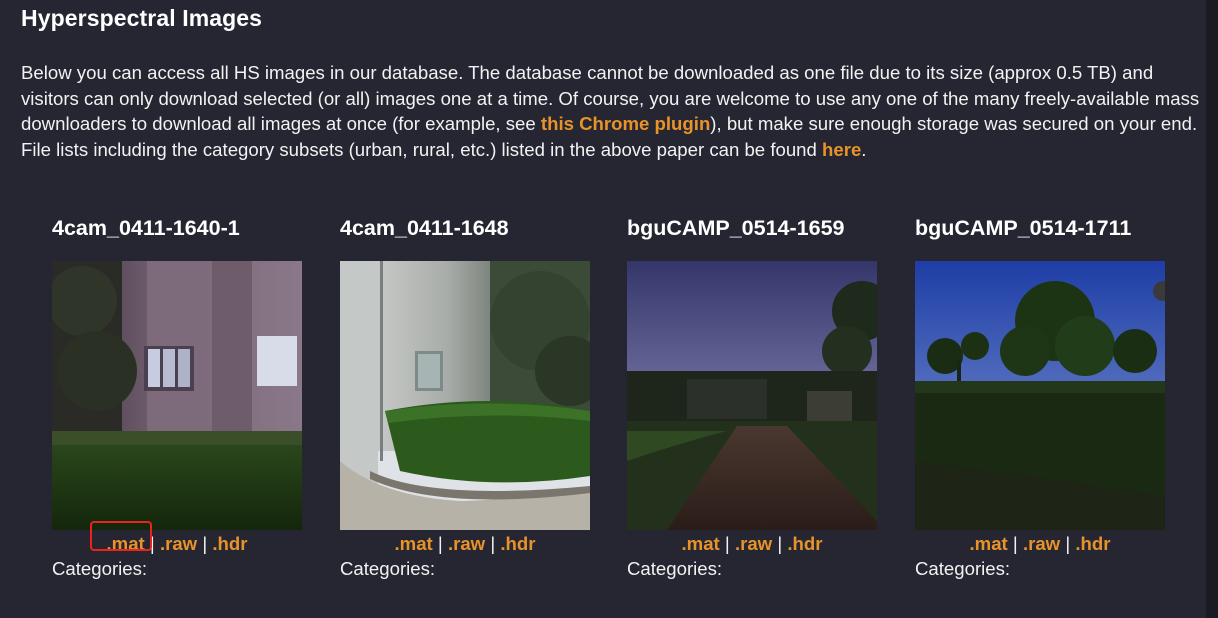 This screenshot has width=1218, height=618. What do you see at coordinates (625, 123) in the screenshot?
I see `chrome-plugin-link: this Chrome plugin` at bounding box center [625, 123].